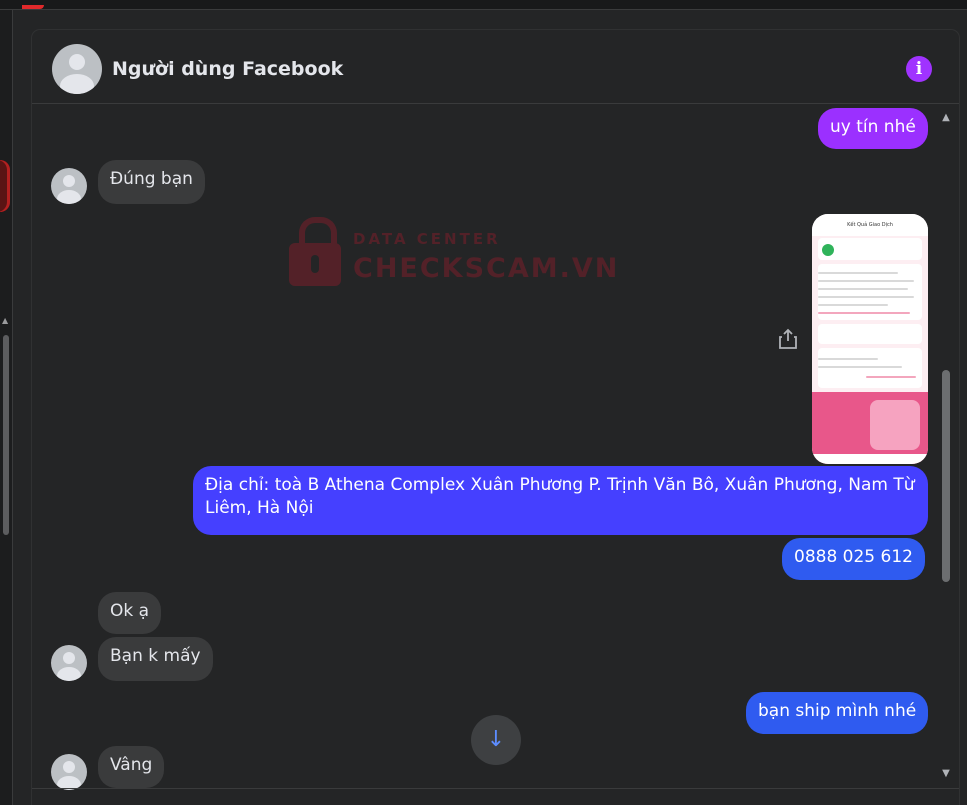  I want to click on scroll-down-arrow: ▼, so click(946, 774).